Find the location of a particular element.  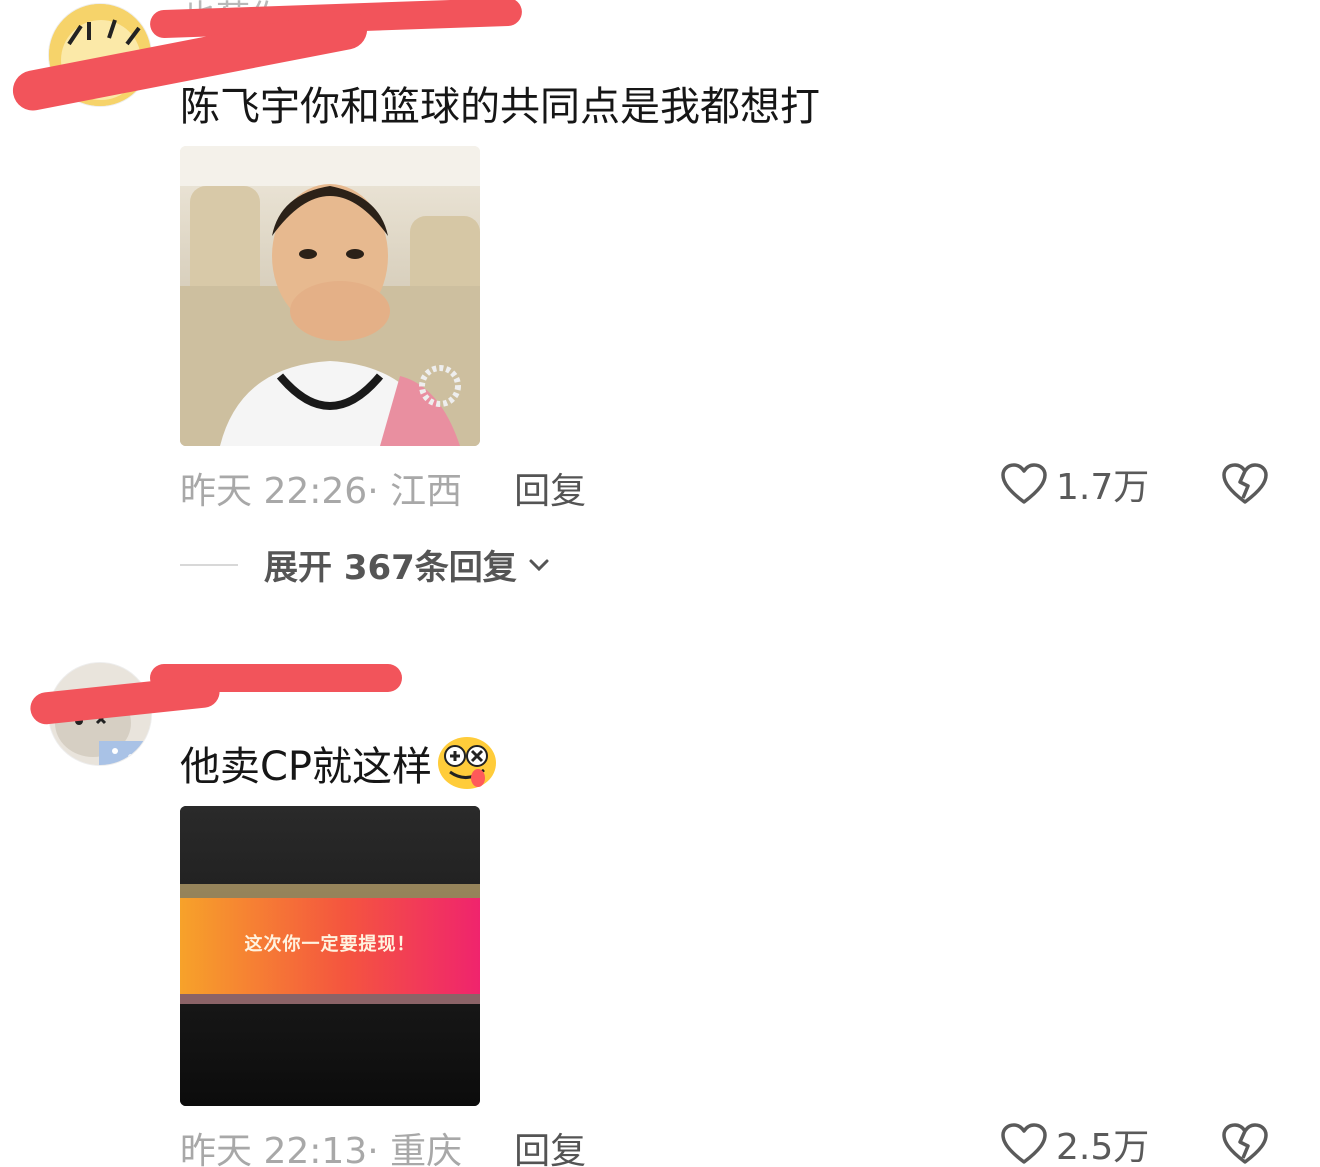

comment-meta: 昨天 22:26 · 江西 回复 is located at coordinates (383, 488).